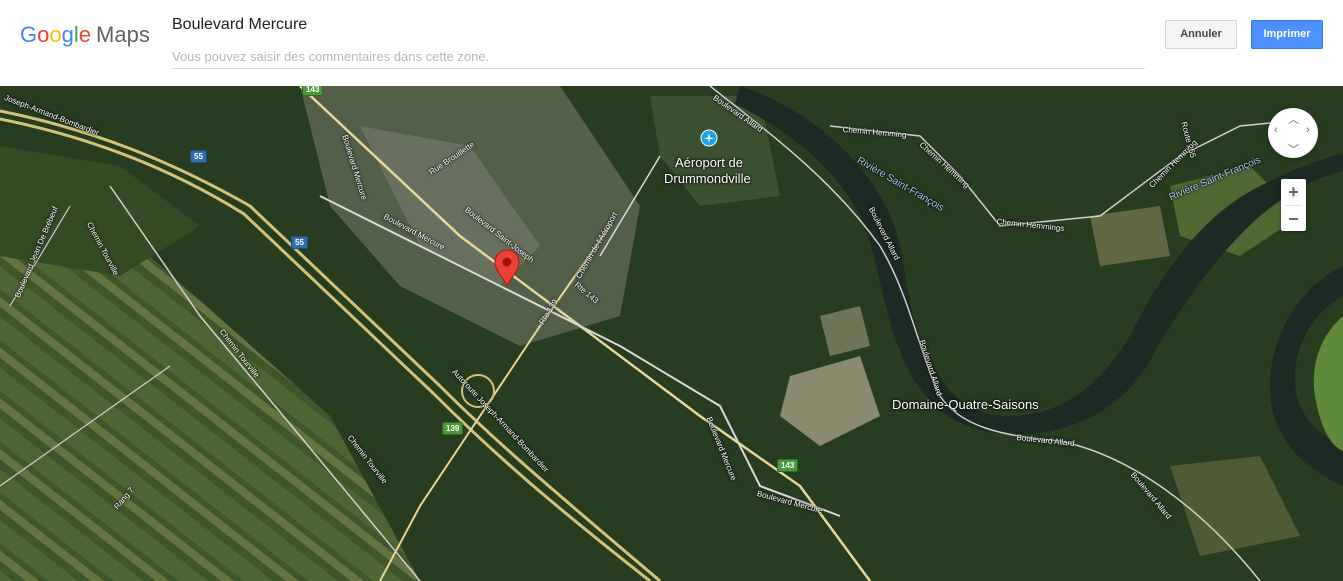  What do you see at coordinates (1293, 119) in the screenshot?
I see `pan-up-icon: ︿` at bounding box center [1293, 119].